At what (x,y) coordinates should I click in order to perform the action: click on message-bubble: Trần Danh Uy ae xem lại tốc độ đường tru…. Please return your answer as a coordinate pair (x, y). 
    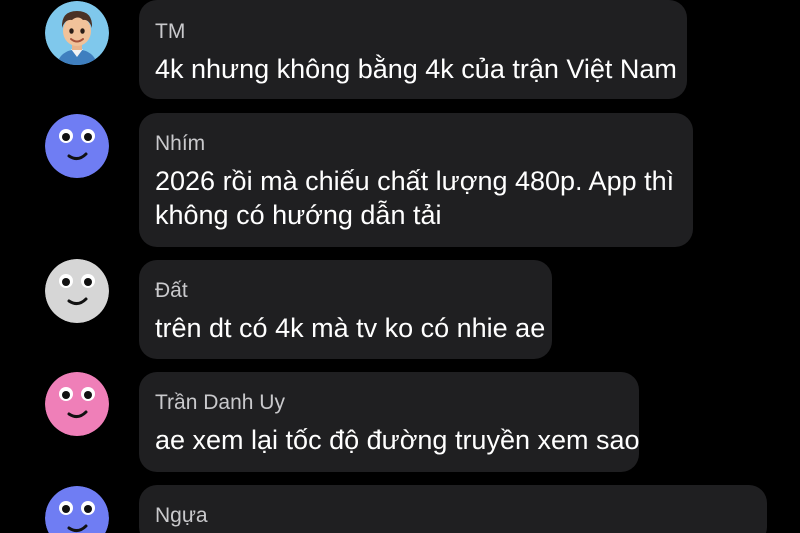
    Looking at the image, I should click on (389, 422).